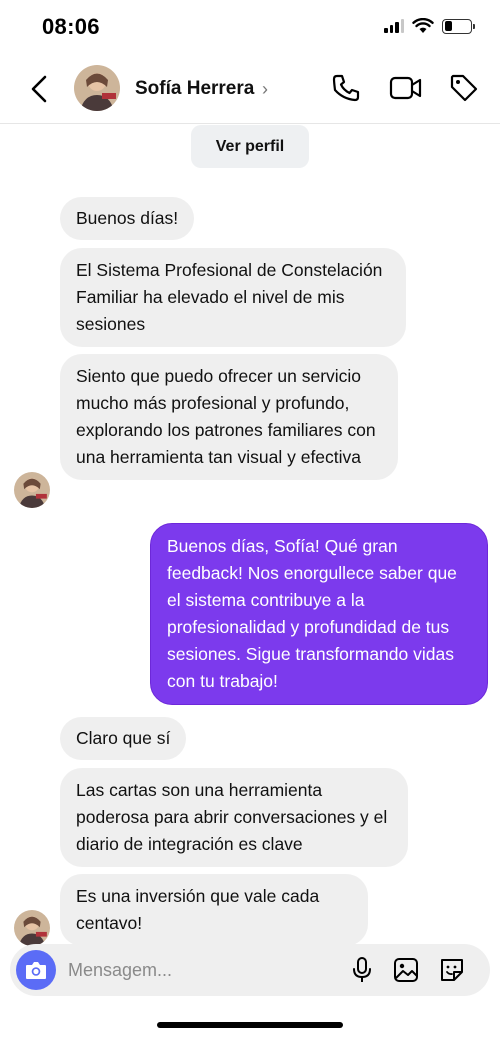 Image resolution: width=500 pixels, height=1042 pixels. I want to click on message-composer, so click(250, 970).